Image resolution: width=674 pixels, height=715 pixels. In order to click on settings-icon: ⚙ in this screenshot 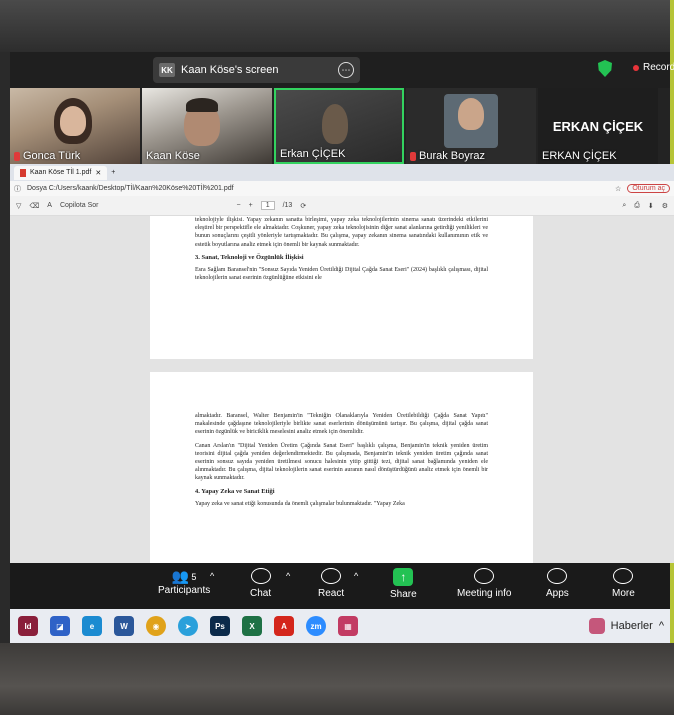, I will do `click(665, 206)`.